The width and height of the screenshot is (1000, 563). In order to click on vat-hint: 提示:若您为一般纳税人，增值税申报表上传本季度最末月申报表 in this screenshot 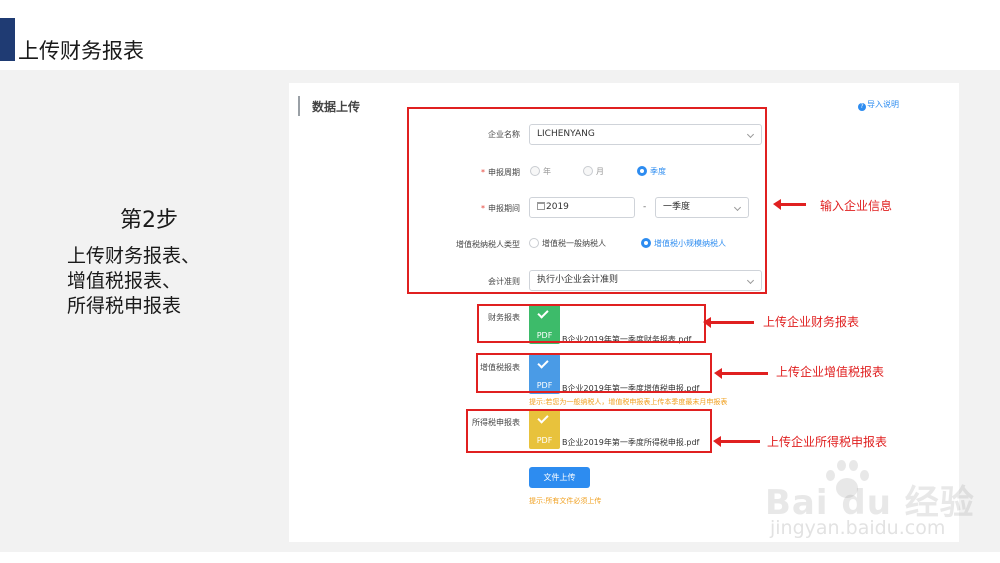, I will do `click(628, 402)`.